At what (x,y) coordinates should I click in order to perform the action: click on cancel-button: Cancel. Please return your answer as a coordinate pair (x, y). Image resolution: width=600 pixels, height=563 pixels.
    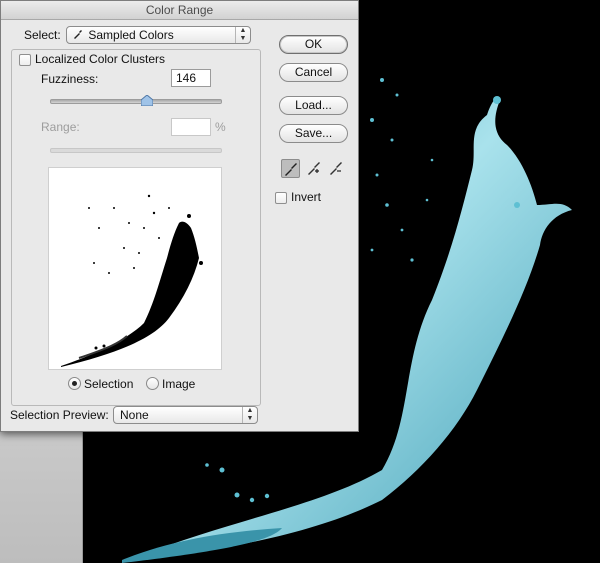
    Looking at the image, I should click on (313, 72).